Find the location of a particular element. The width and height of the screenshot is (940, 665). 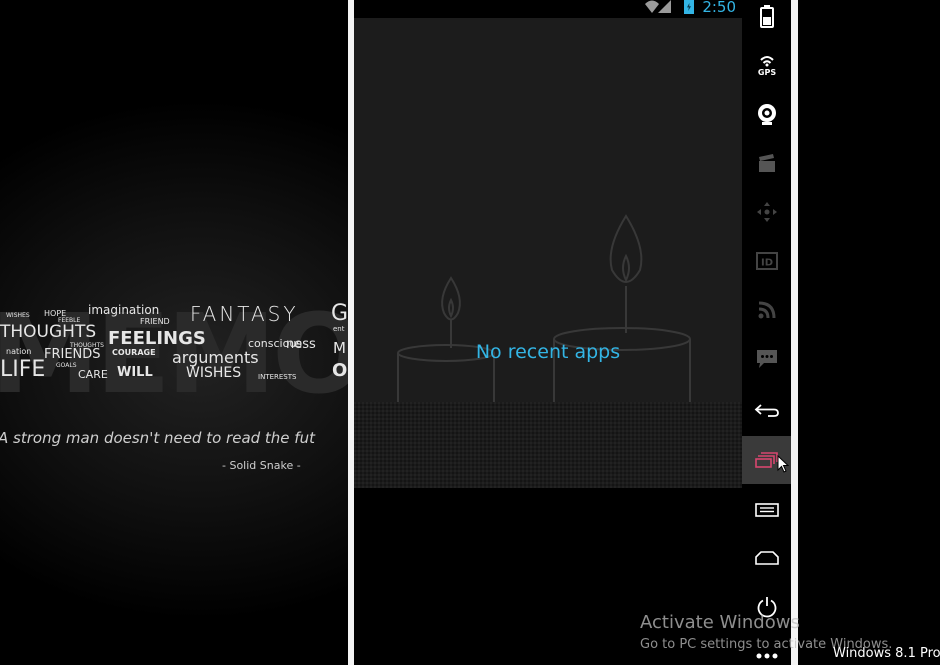

id-icon: ID is located at coordinates (766, 261).